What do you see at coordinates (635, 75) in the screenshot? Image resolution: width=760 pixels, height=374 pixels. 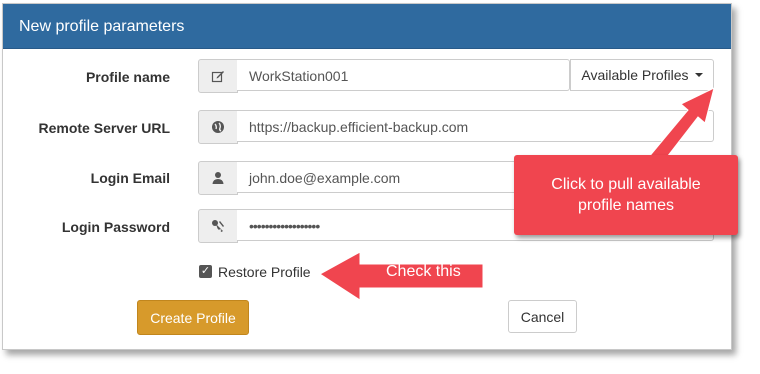 I see `available-profiles-label: Available Profiles` at bounding box center [635, 75].